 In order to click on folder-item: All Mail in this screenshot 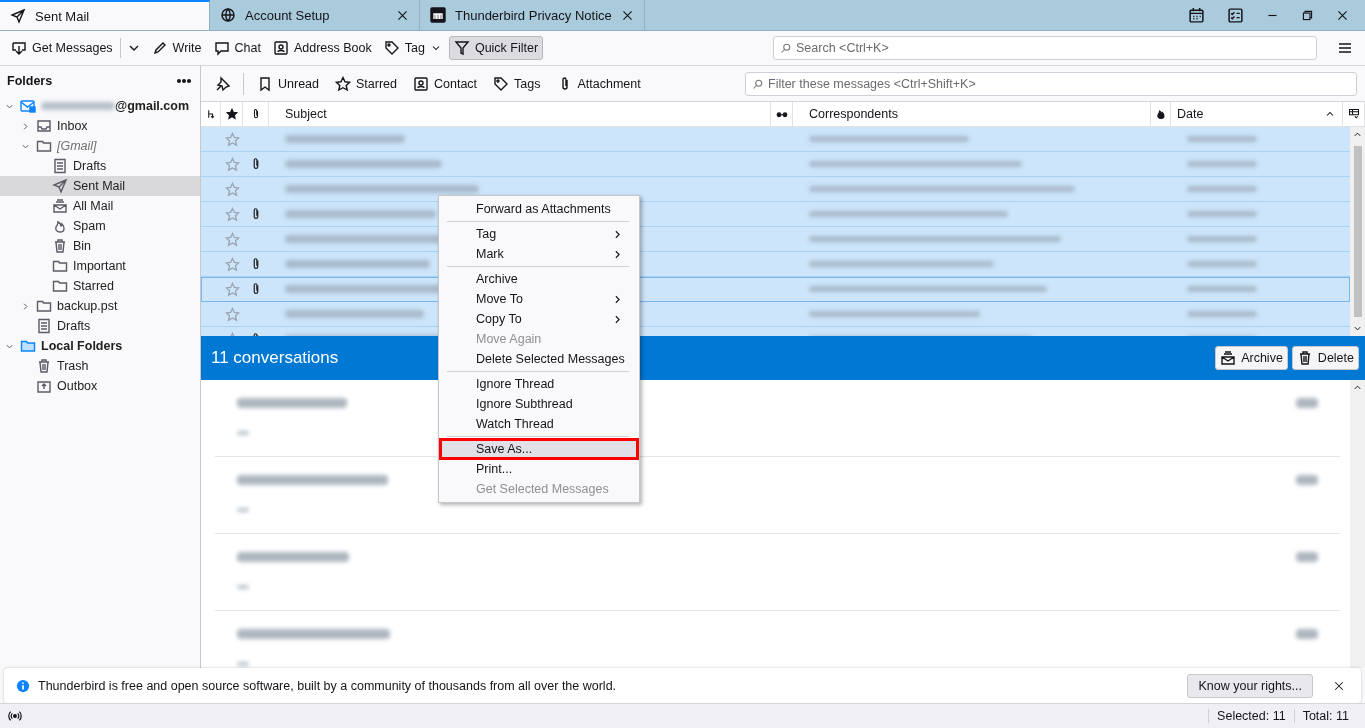, I will do `click(100, 206)`.